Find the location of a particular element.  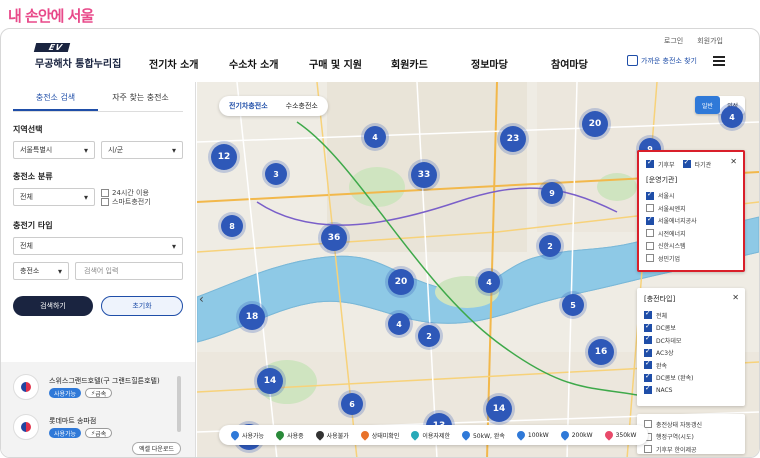

find-nearby-button: 가까운 충전소 찾기 is located at coordinates (662, 60).